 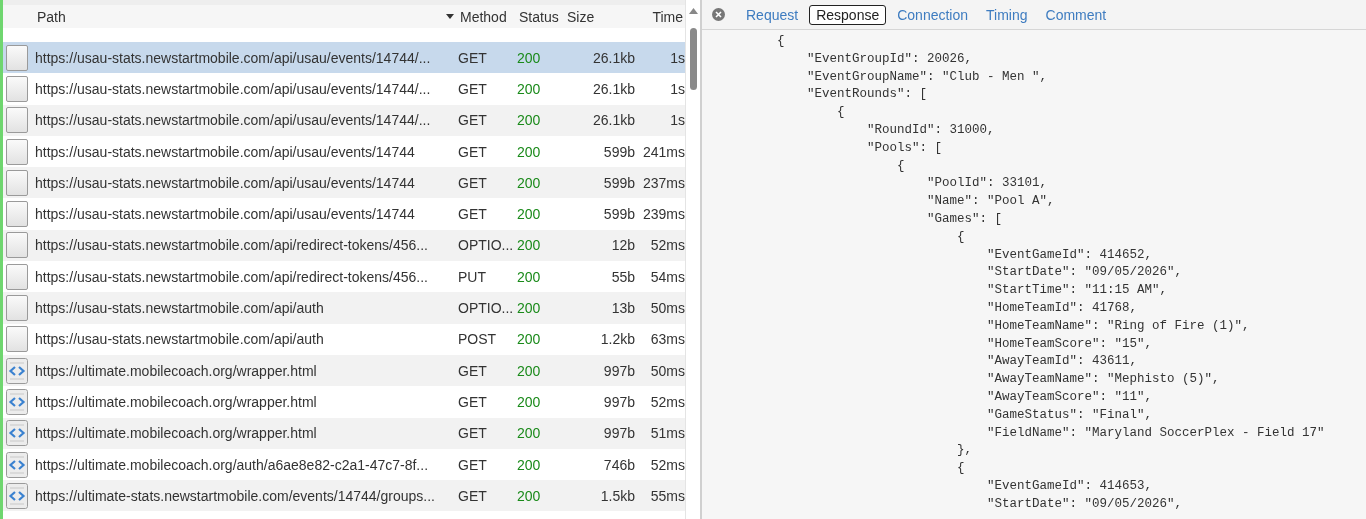 What do you see at coordinates (867, 95) in the screenshot?
I see `code-line: "EventRounds": [` at bounding box center [867, 95].